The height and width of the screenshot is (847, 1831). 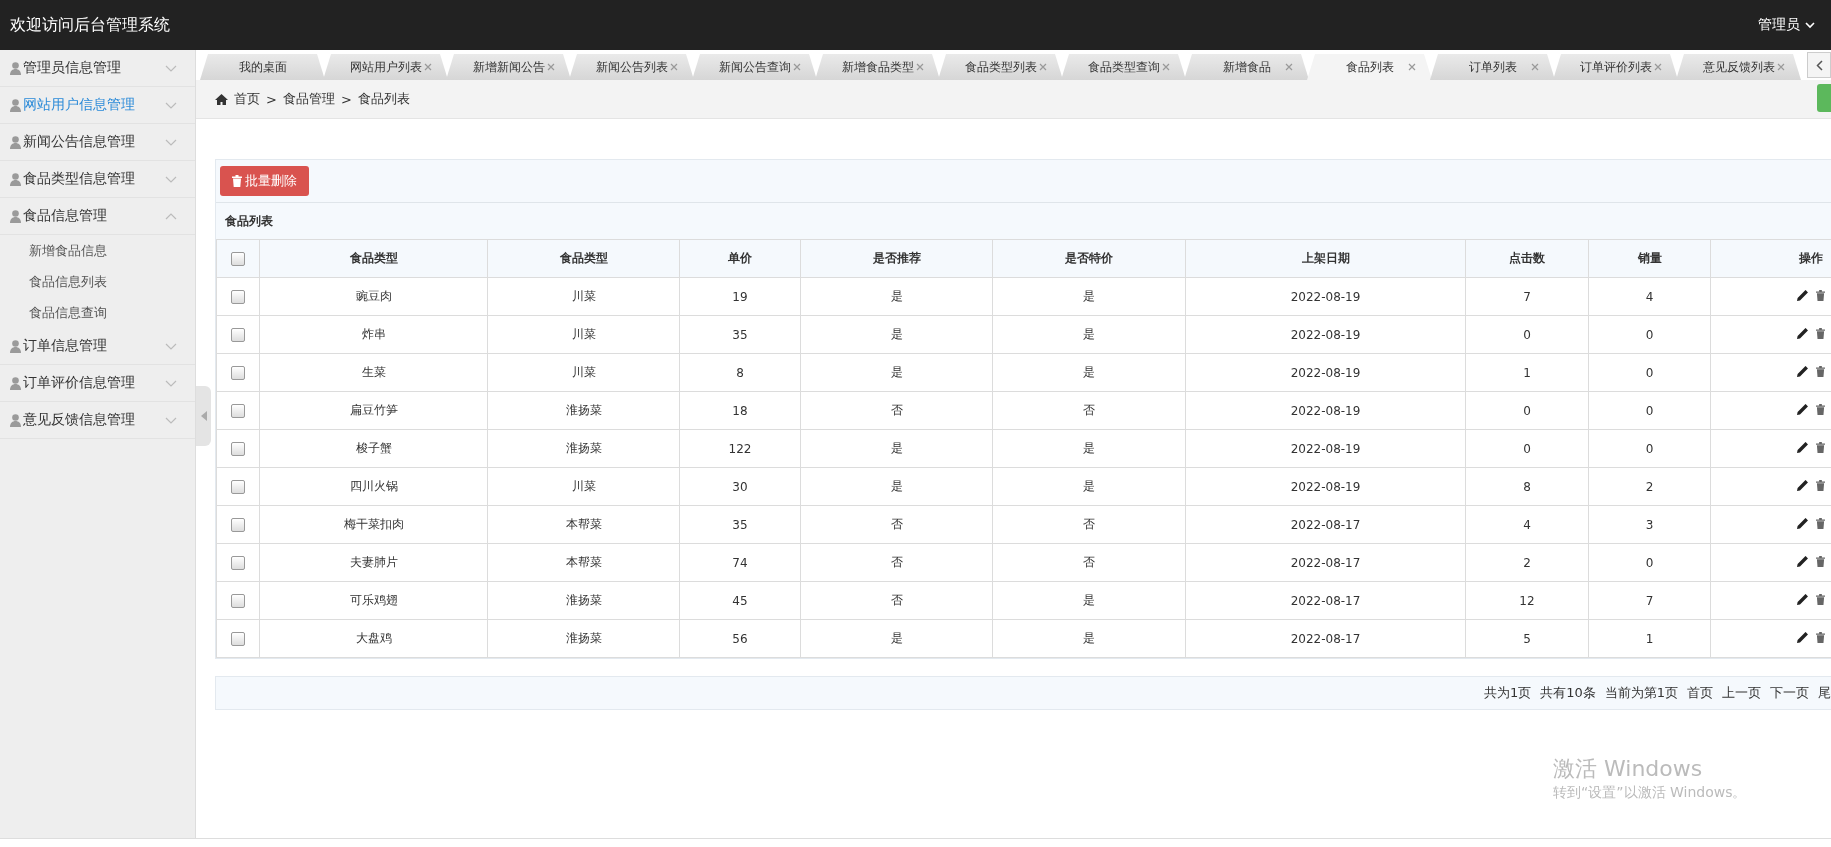 What do you see at coordinates (1649, 296) in the screenshot?
I see `table-cell: 4` at bounding box center [1649, 296].